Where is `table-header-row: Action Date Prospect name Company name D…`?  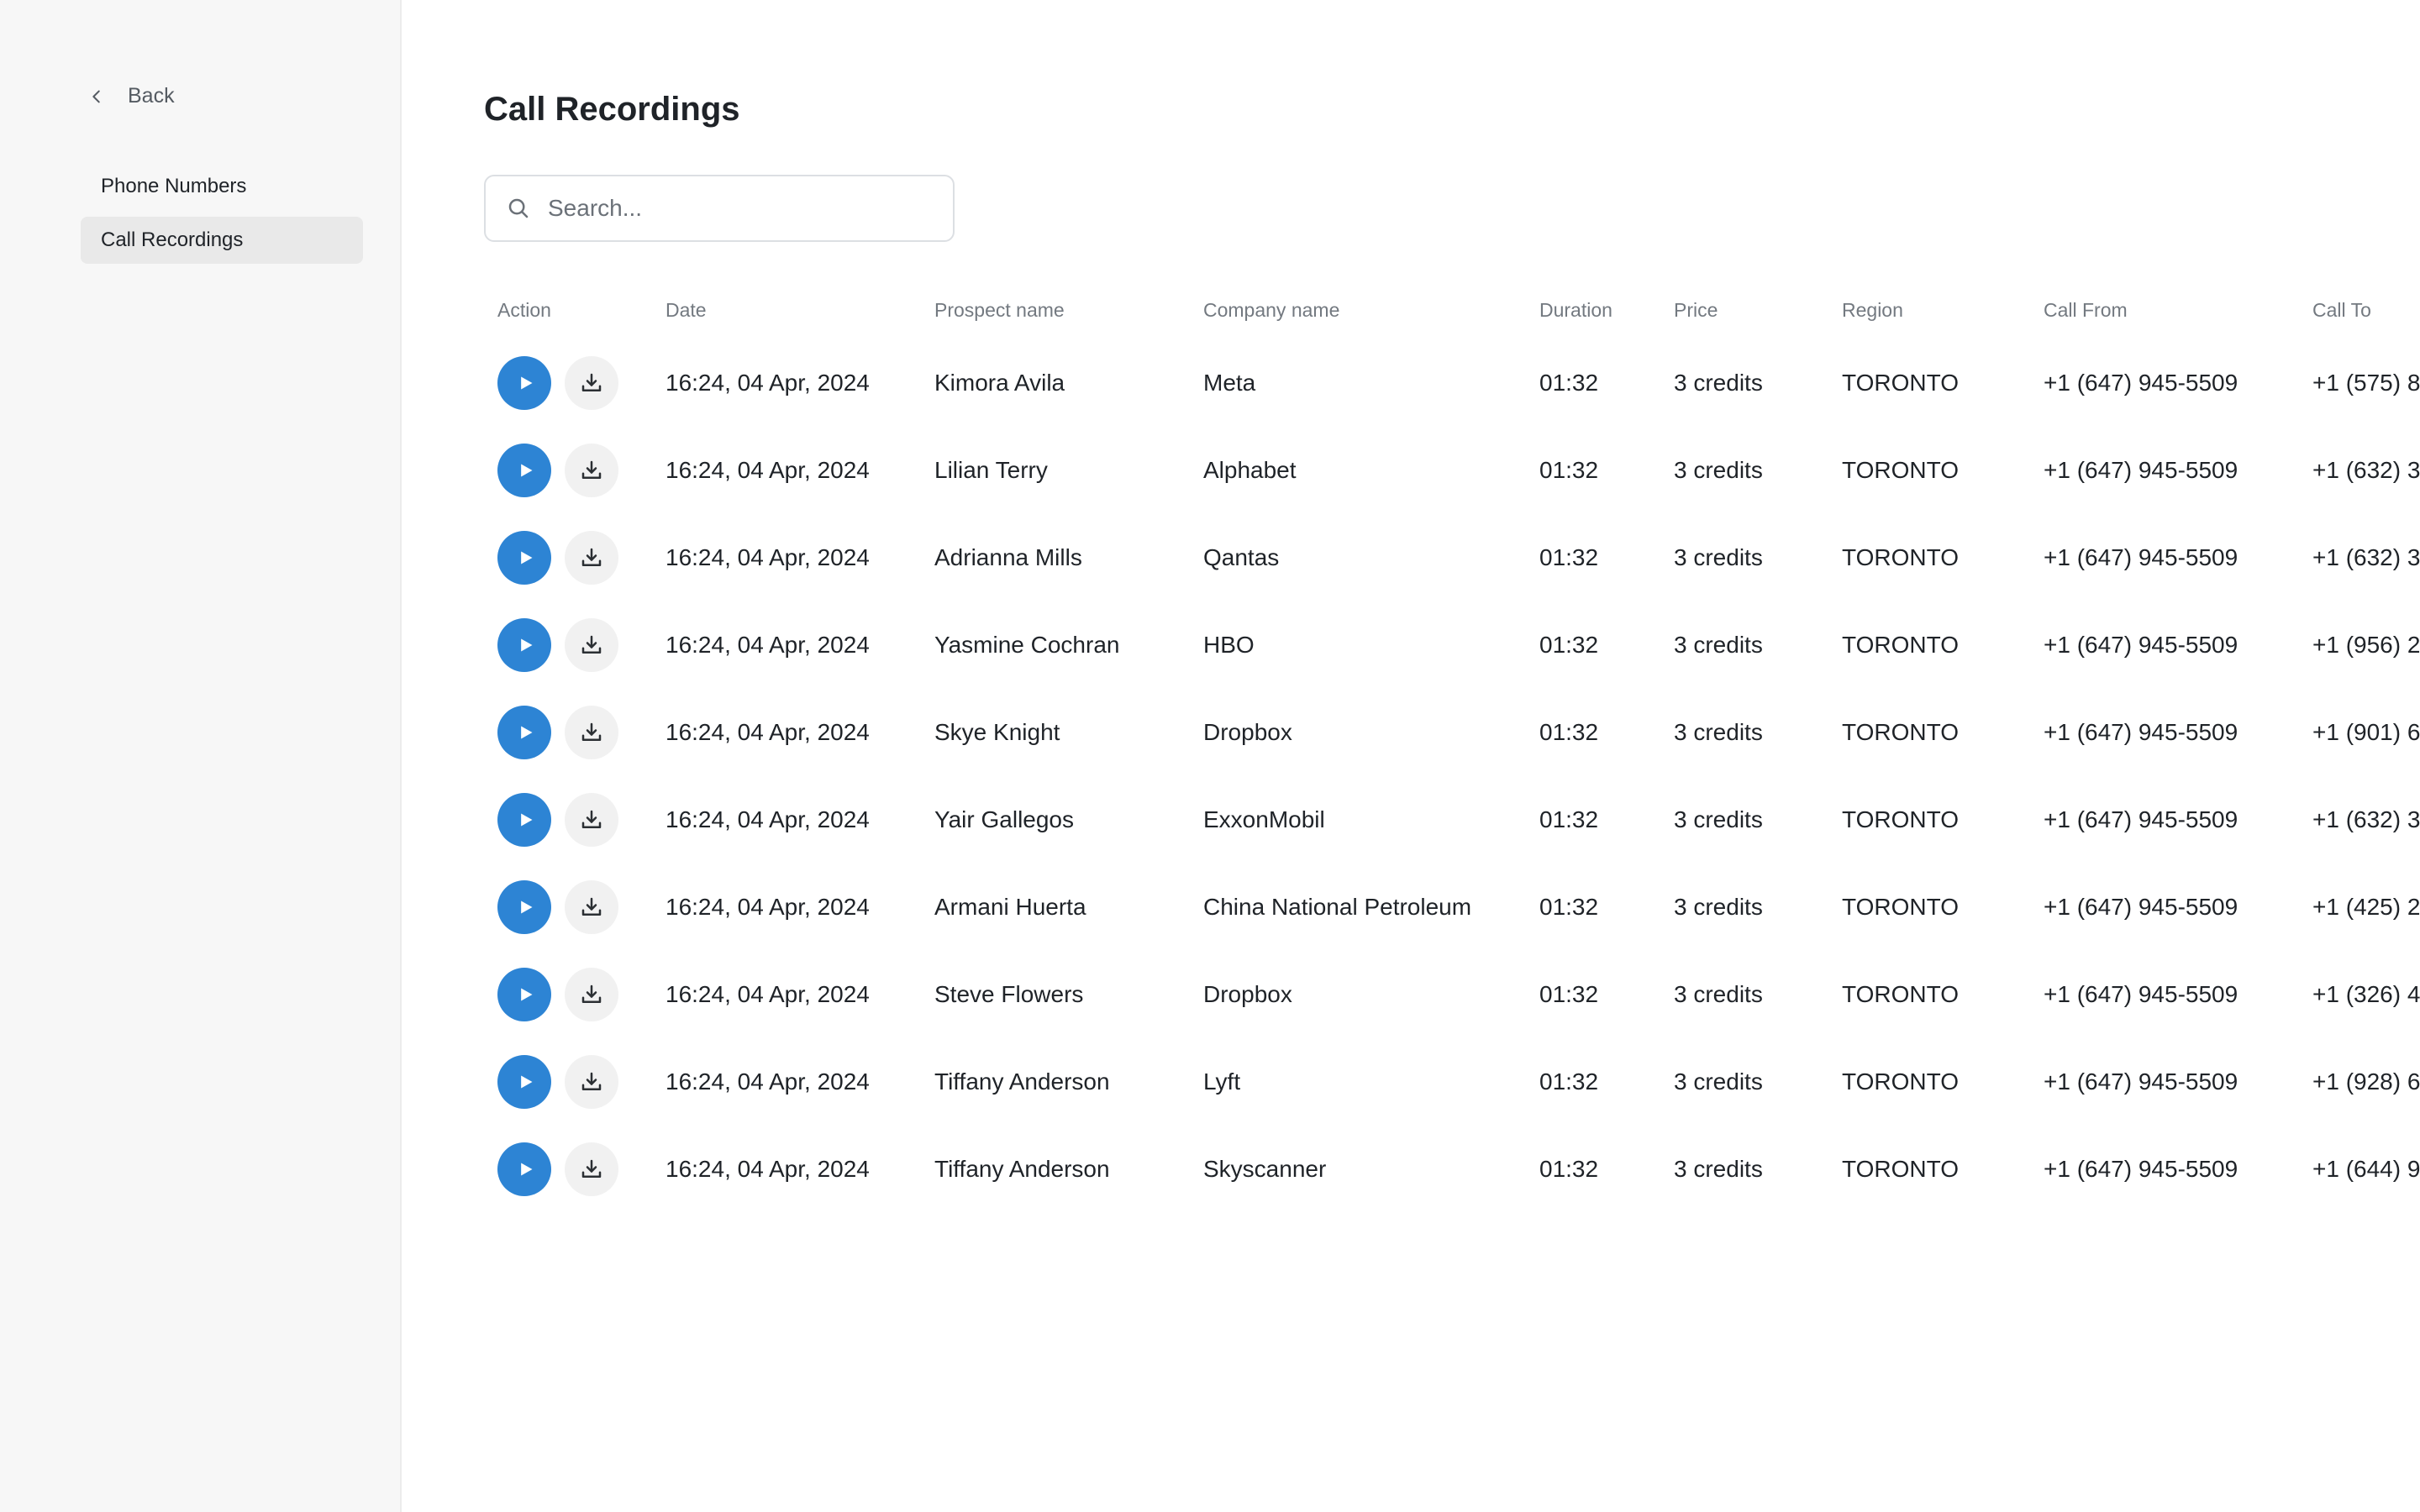
table-header-row: Action Date Prospect name Company name D… is located at coordinates (1452, 310).